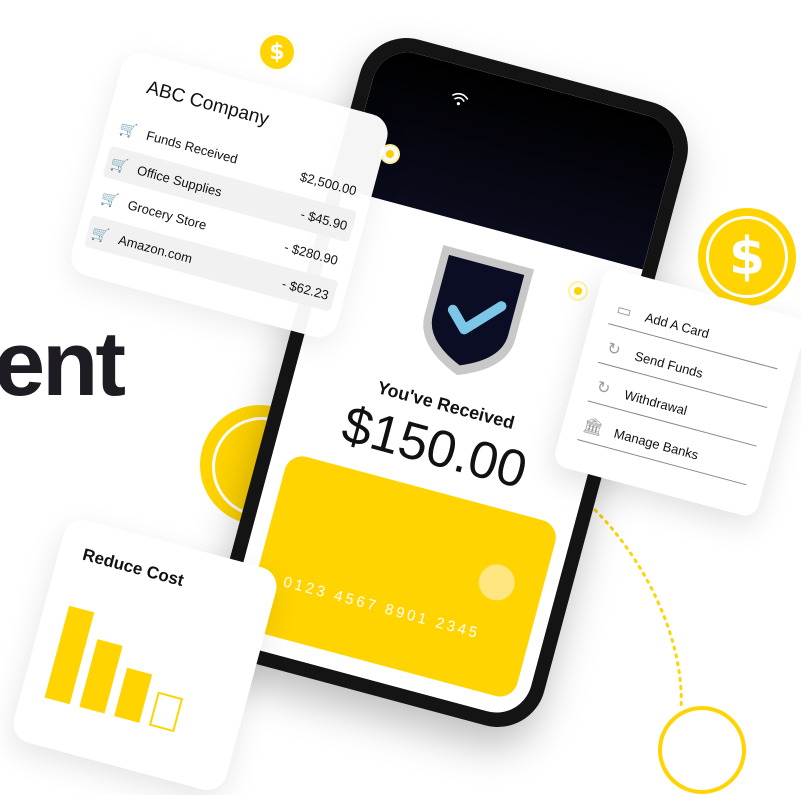 This screenshot has height=795, width=801. I want to click on ring-decoration, so click(702, 750).